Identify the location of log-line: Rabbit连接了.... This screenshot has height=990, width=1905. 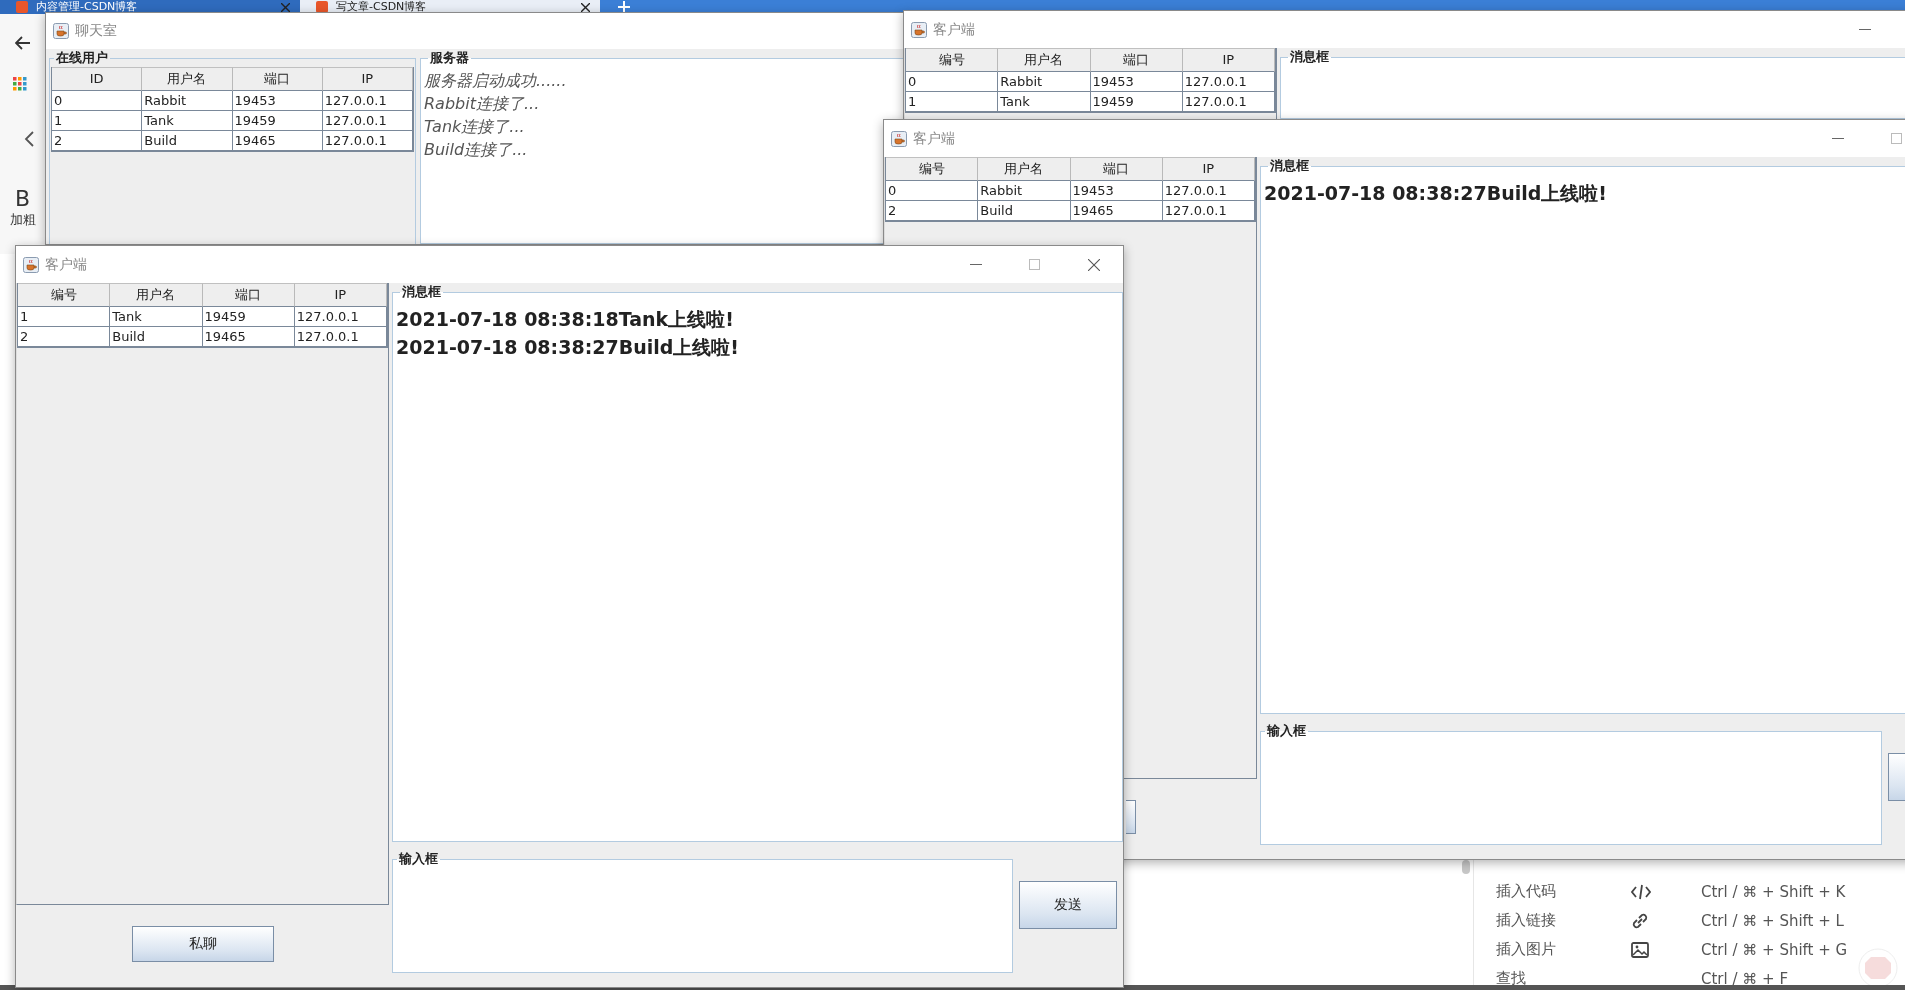
(482, 104).